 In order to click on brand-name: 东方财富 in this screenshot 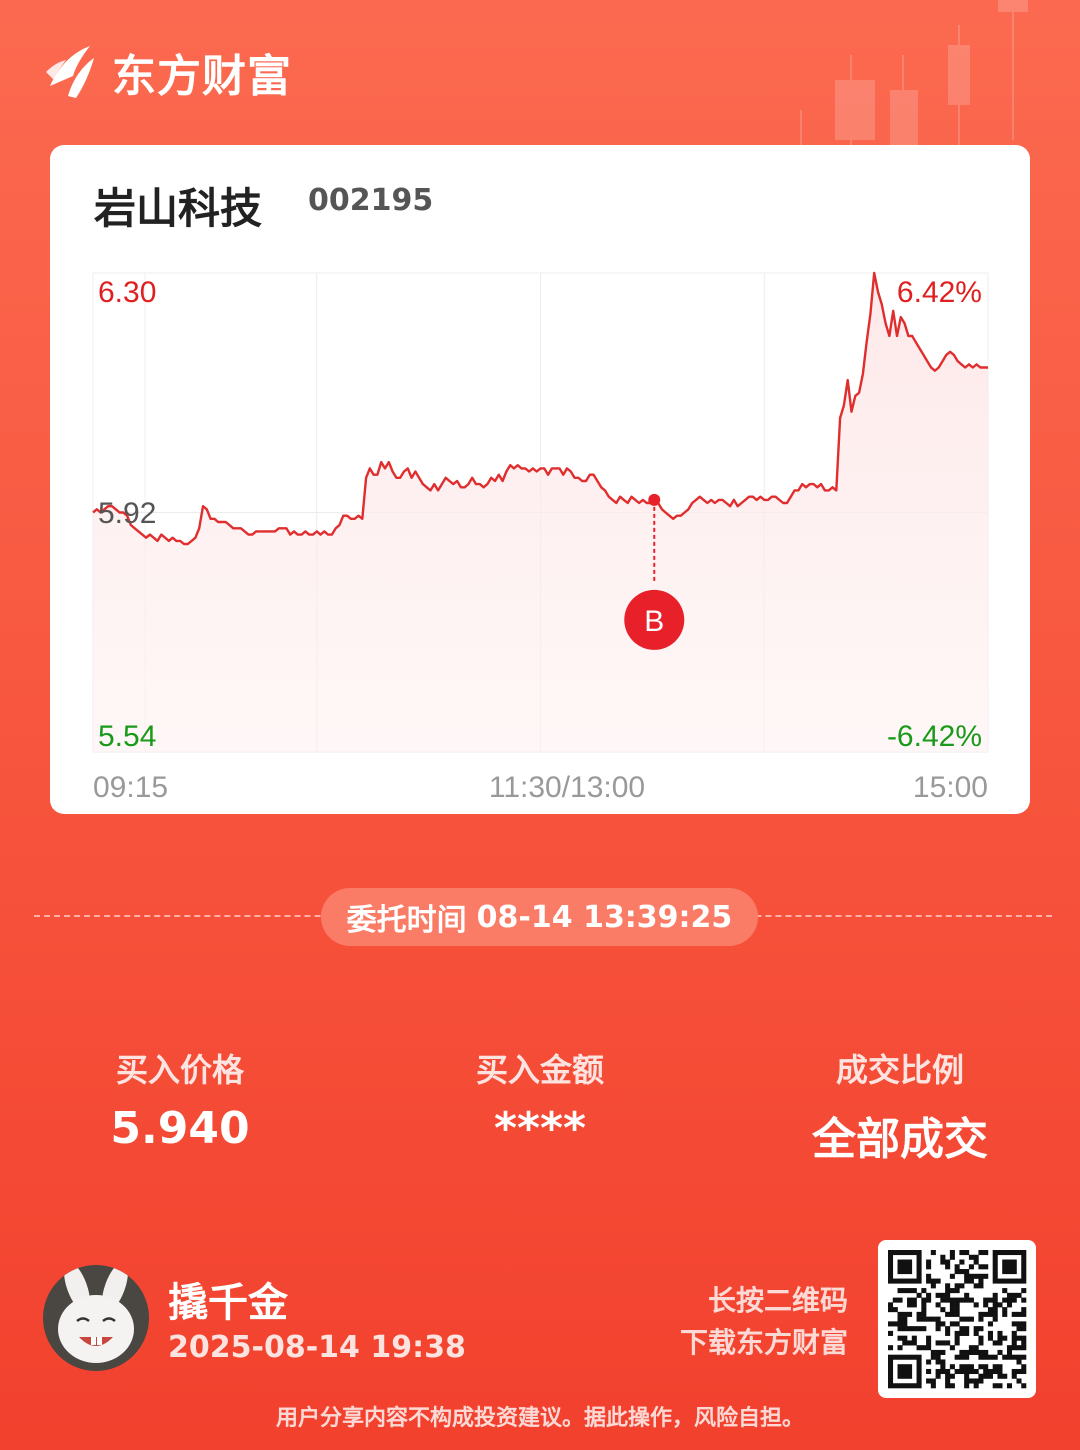, I will do `click(202, 76)`.